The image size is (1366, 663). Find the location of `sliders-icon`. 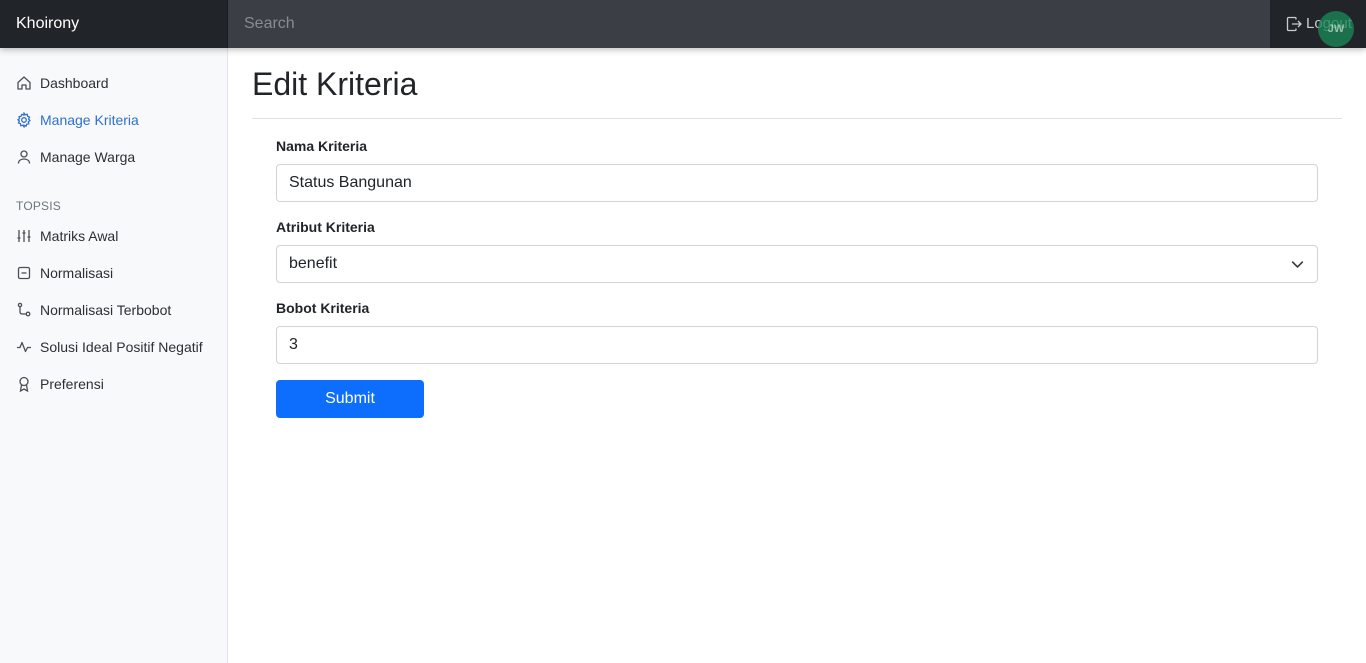

sliders-icon is located at coordinates (24, 235).